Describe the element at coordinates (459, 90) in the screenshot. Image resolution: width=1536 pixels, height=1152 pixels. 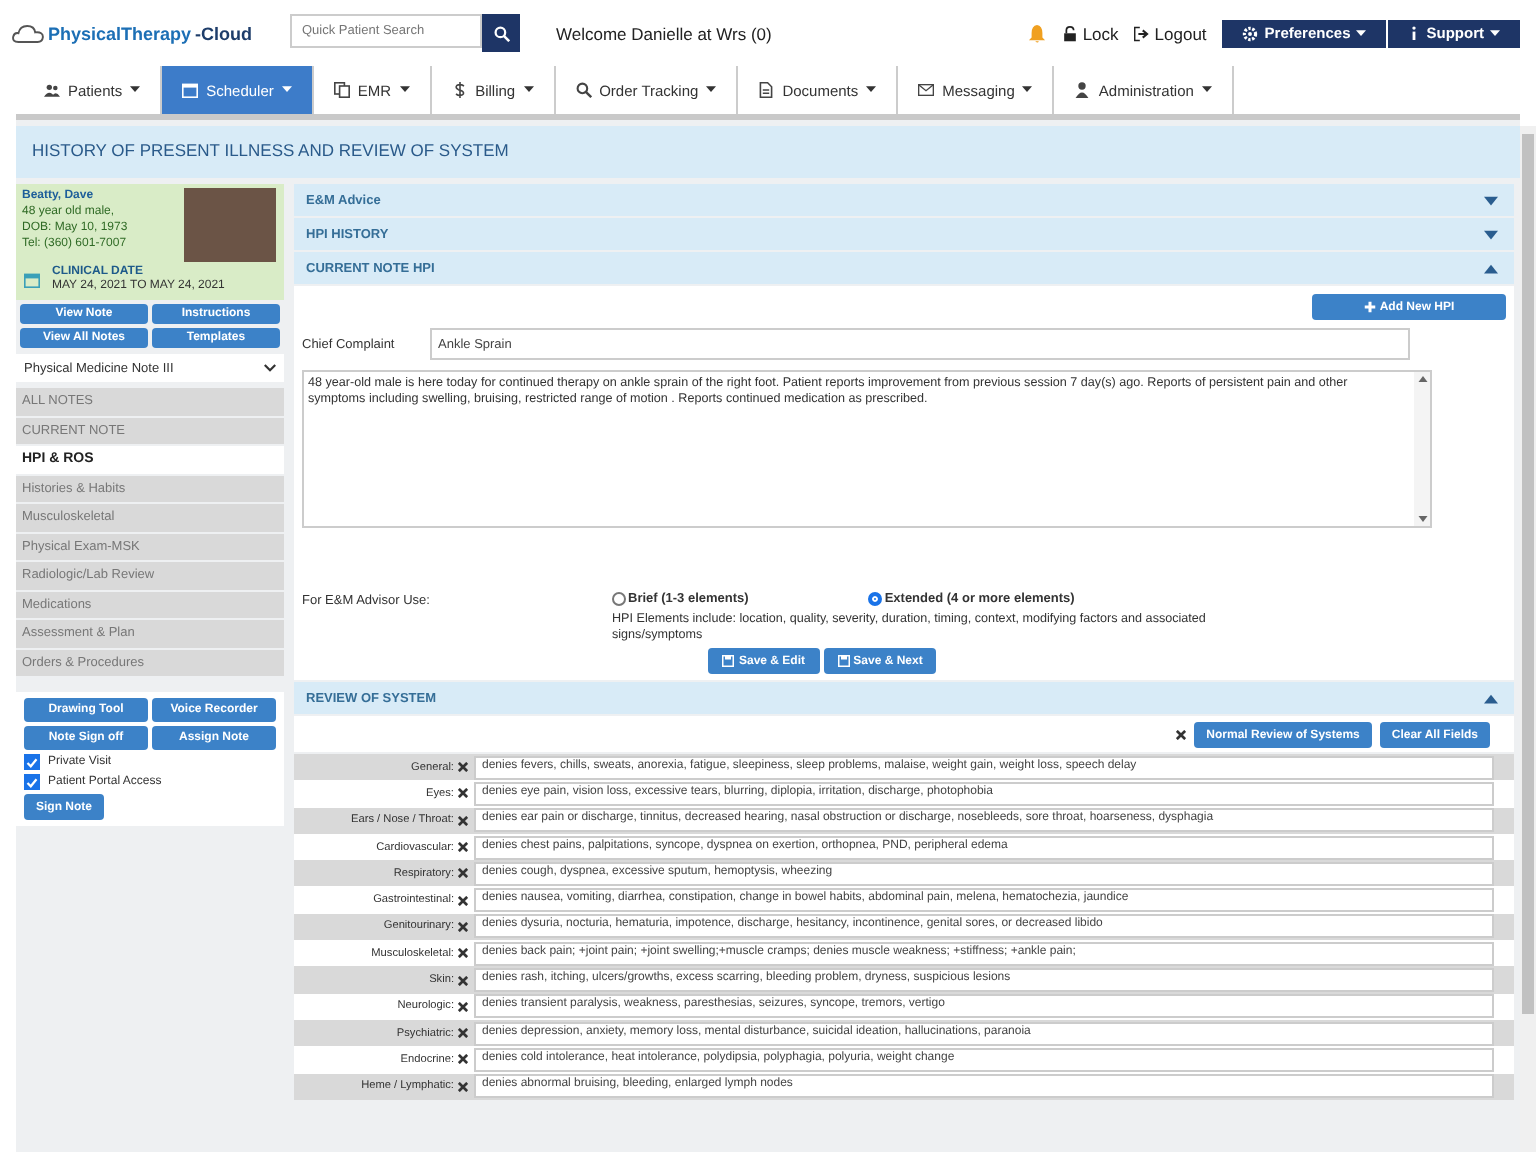
I see `dollar-icon` at that location.